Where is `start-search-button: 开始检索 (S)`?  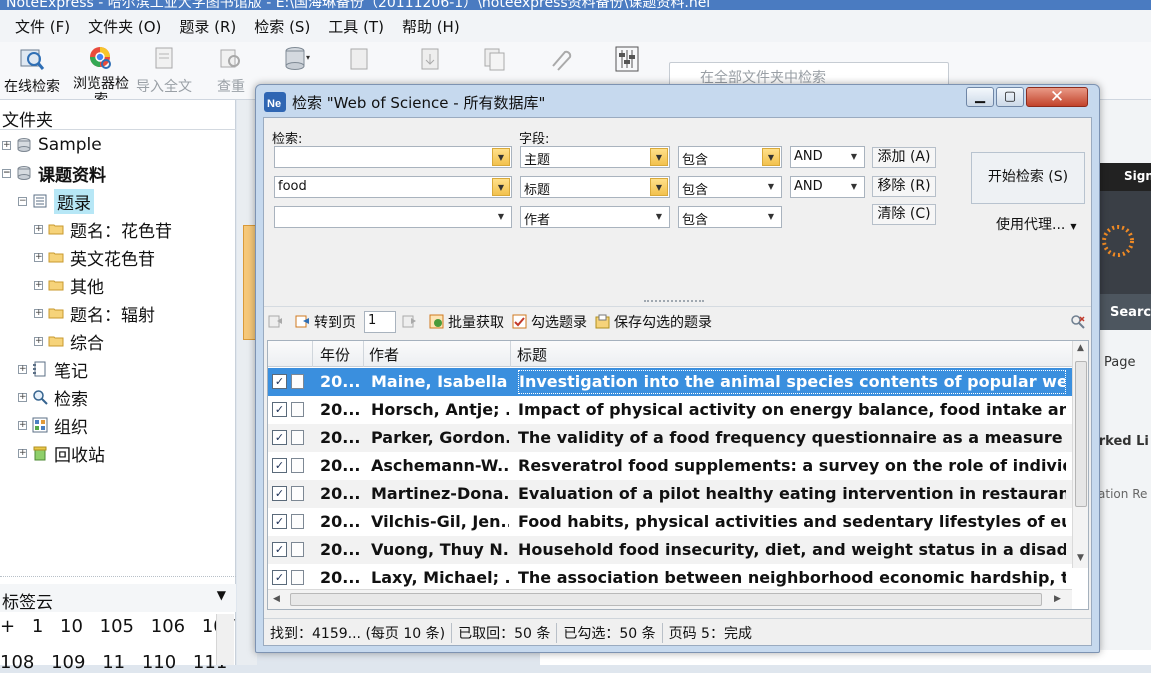 start-search-button: 开始检索 (S) is located at coordinates (1028, 178).